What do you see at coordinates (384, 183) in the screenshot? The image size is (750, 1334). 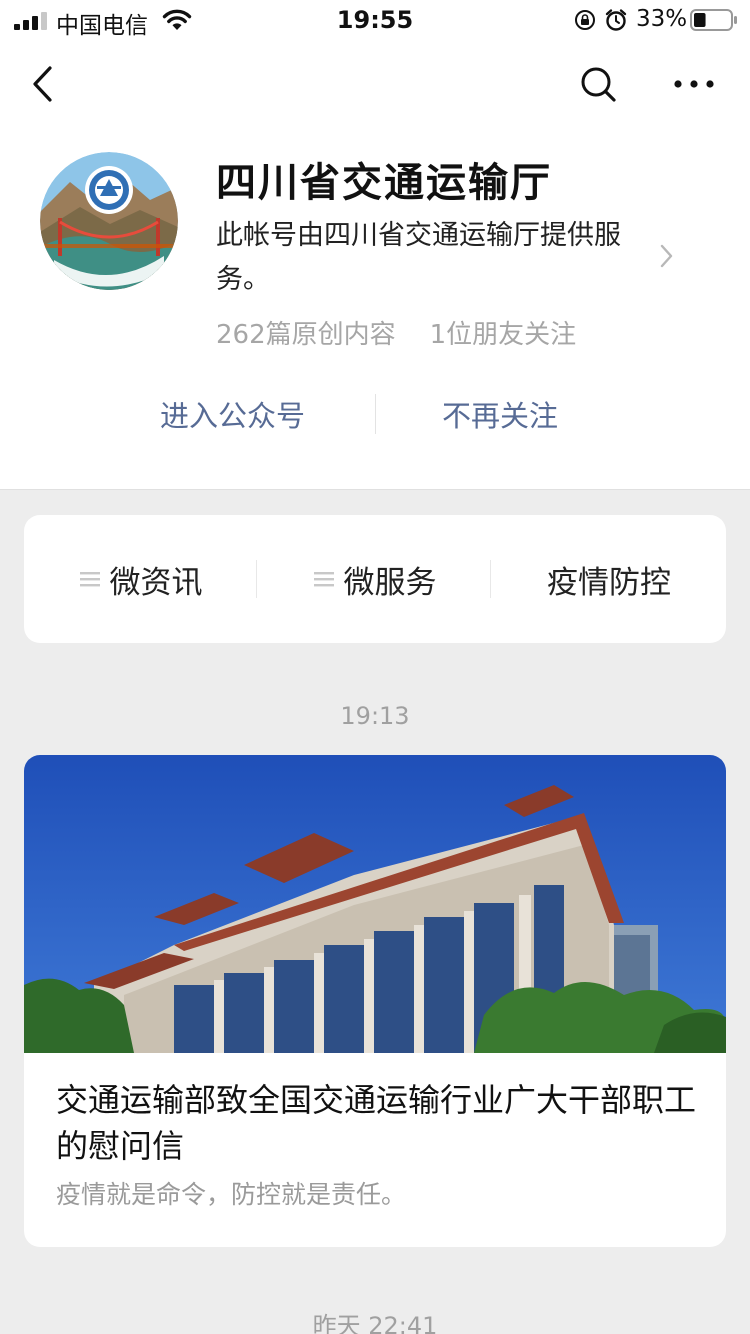 I see `account-name: 四川省交通运输厅` at bounding box center [384, 183].